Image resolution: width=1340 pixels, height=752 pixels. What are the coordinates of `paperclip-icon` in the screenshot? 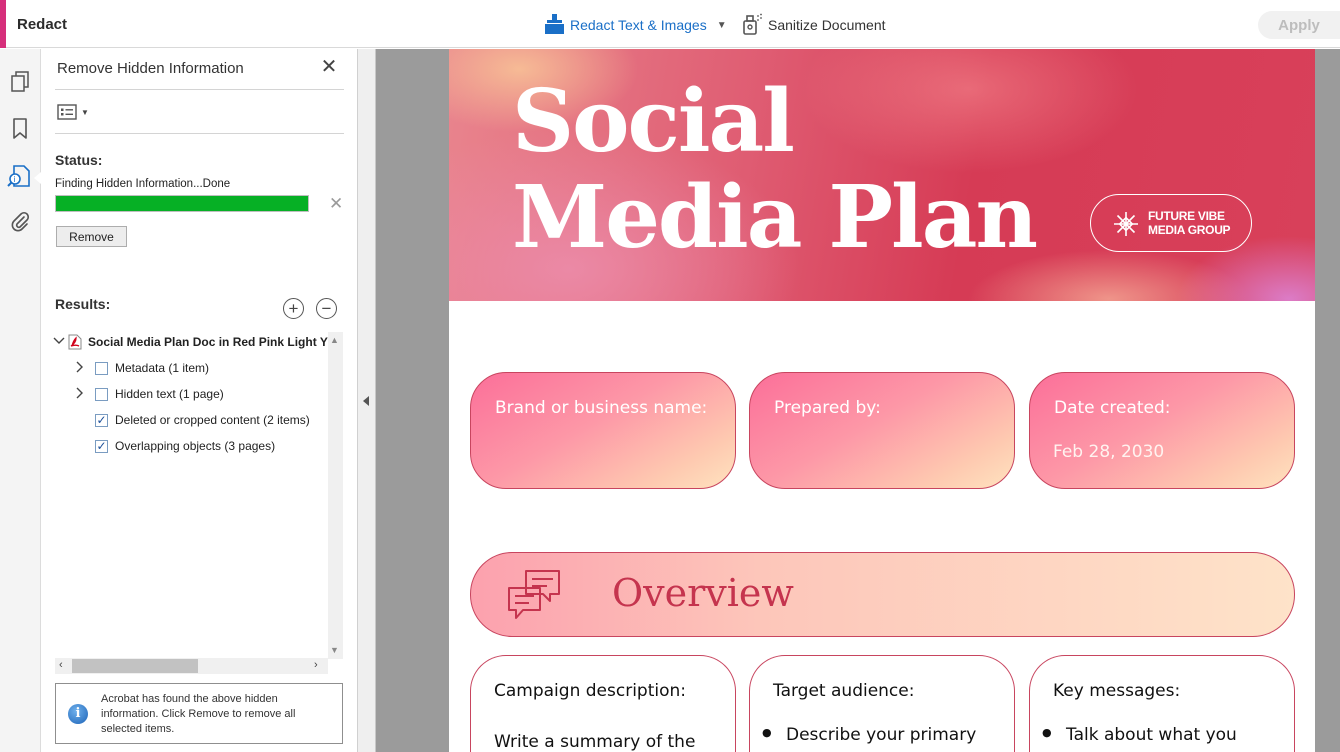 It's located at (20, 222).